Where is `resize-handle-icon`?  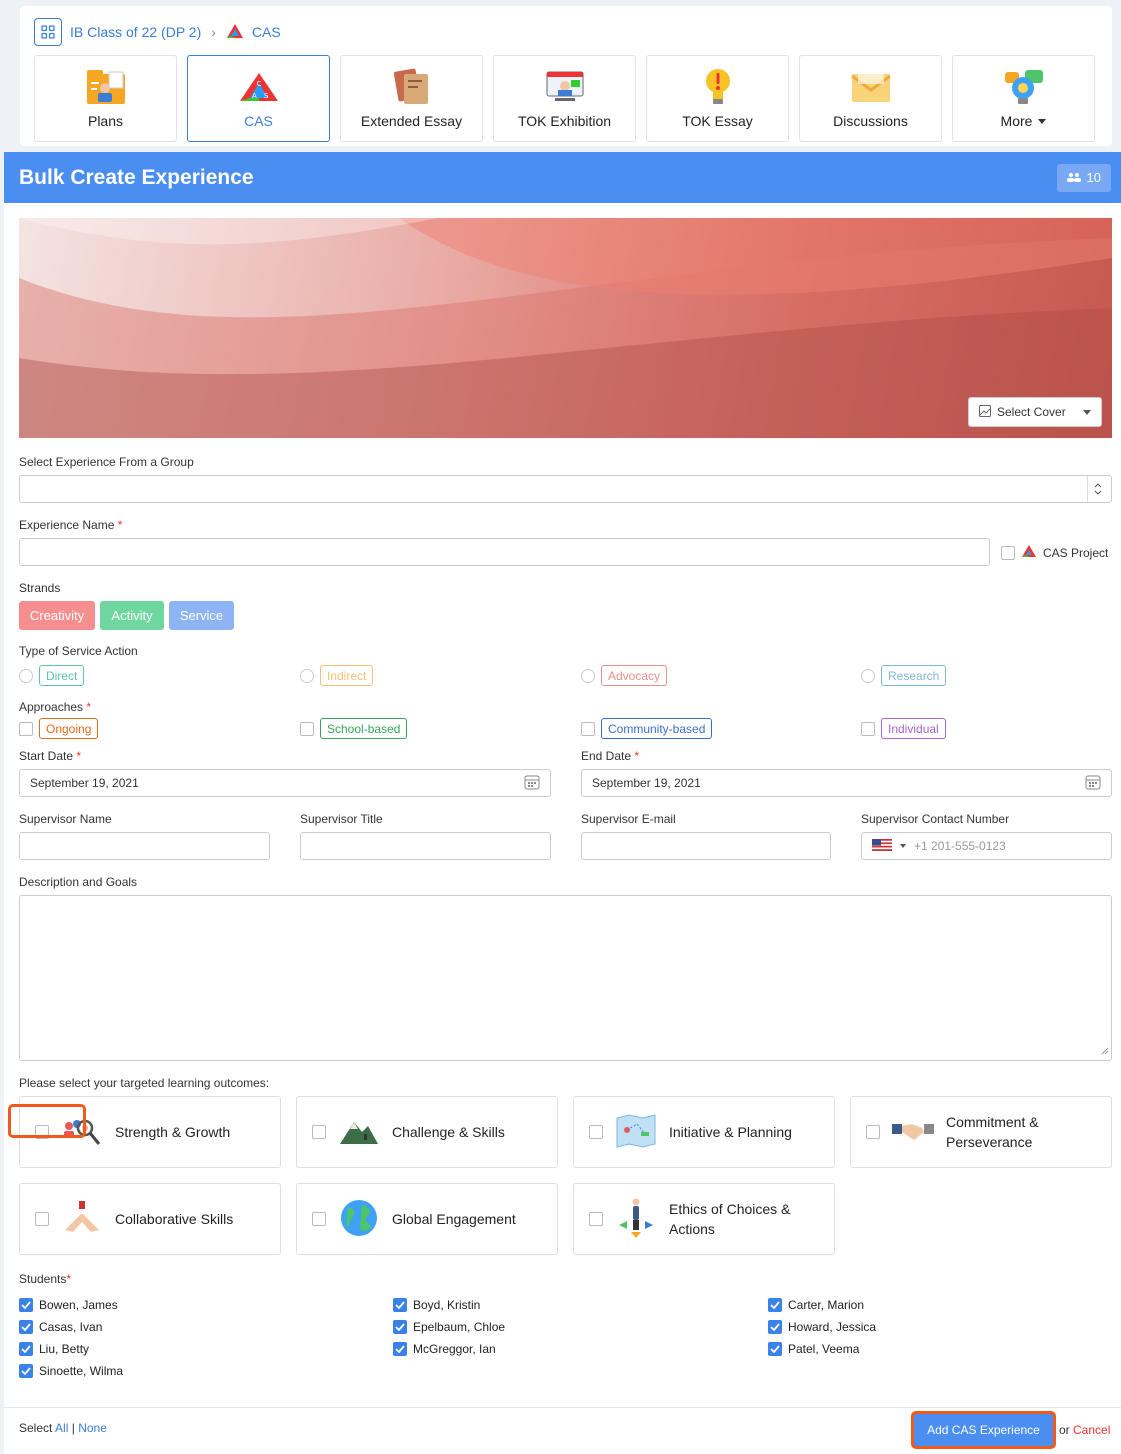 resize-handle-icon is located at coordinates (1105, 1051).